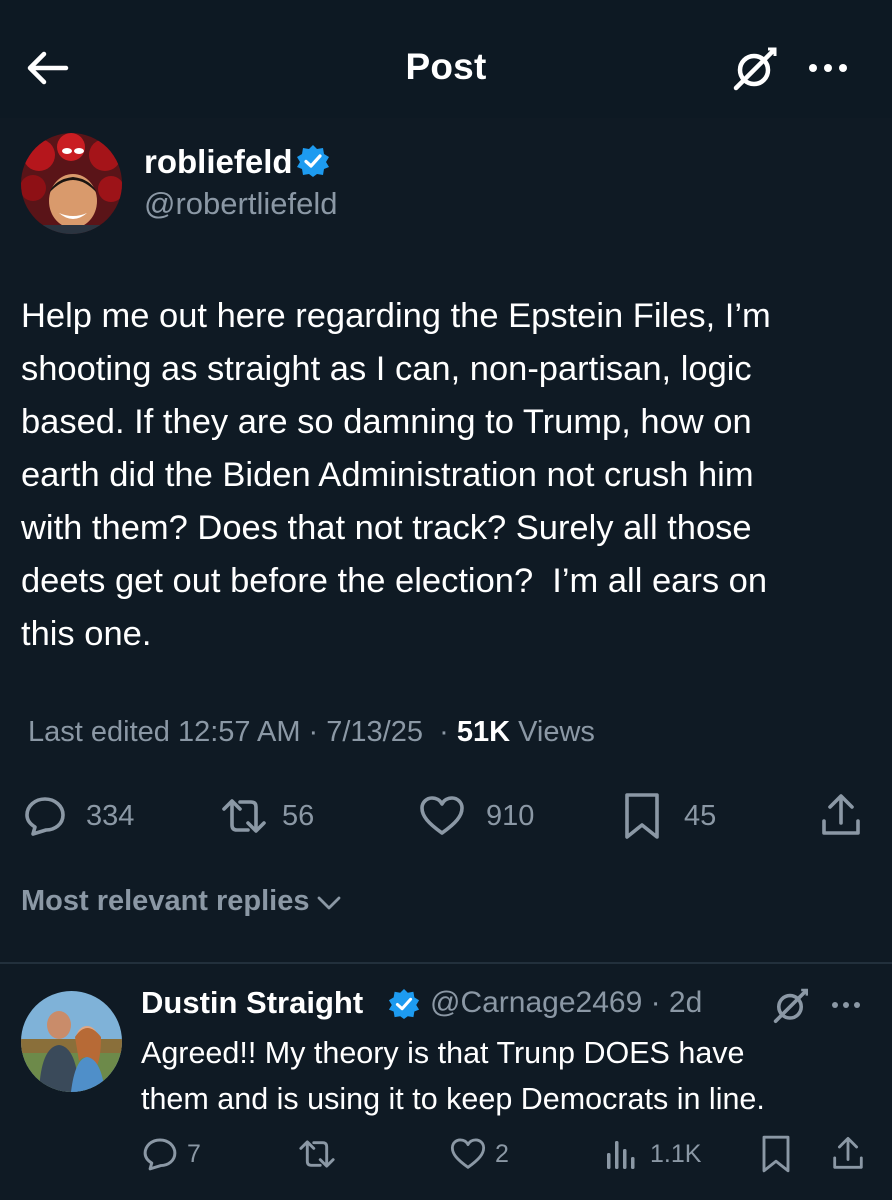 The image size is (892, 1200). I want to click on reply-bookmark-button, so click(776, 1154).